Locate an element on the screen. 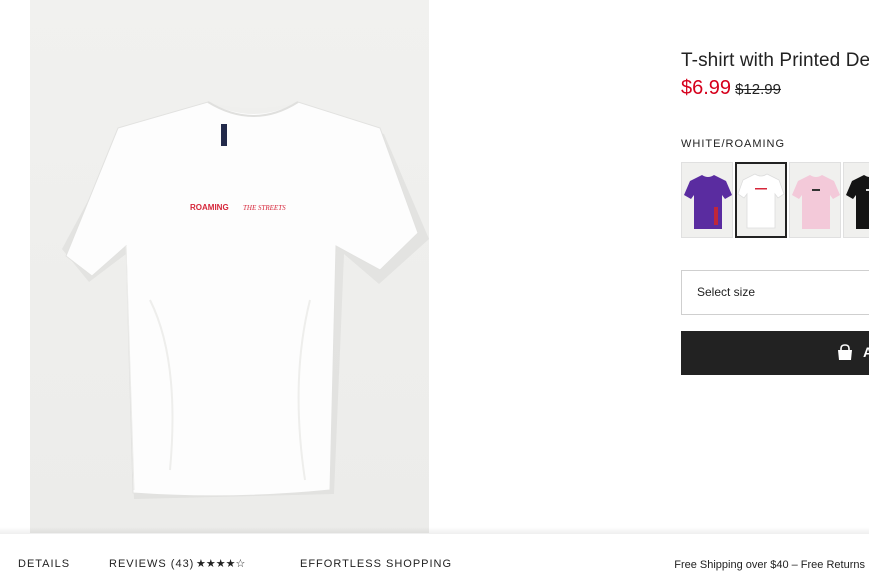 The width and height of the screenshot is (869, 572). add-to-bag-label: A is located at coordinates (866, 352).